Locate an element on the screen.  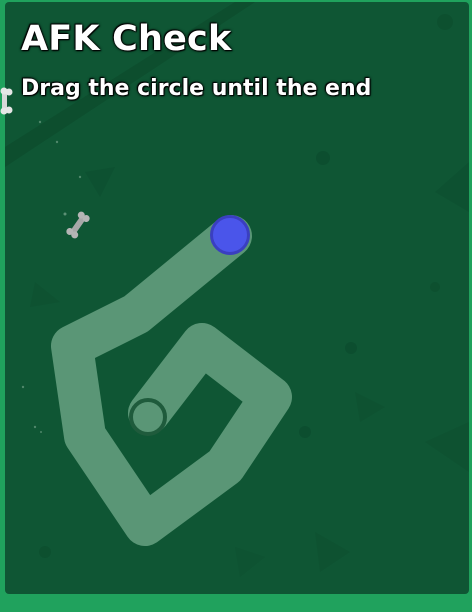
afk-check-instruction: Drag the circle until the end is located at coordinates (196, 88).